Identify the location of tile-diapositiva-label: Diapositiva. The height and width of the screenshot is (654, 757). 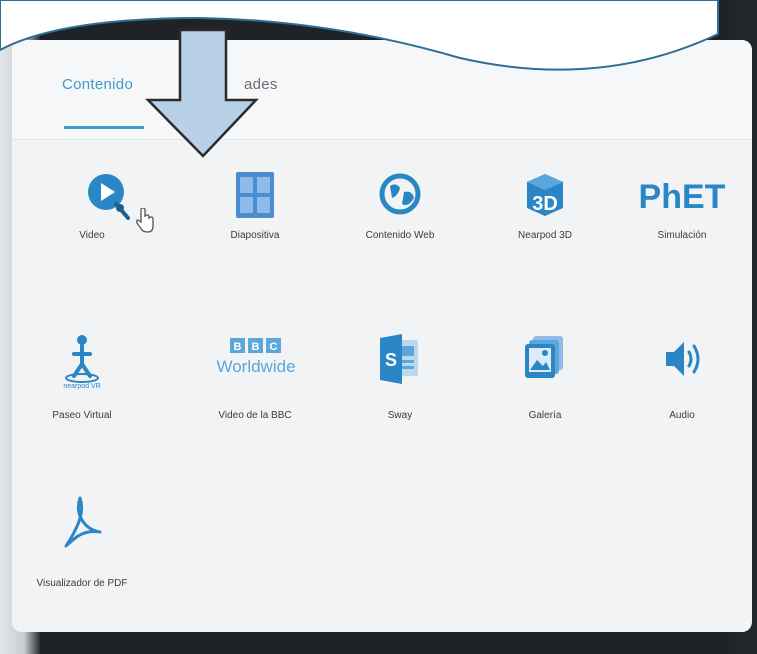
(255, 235).